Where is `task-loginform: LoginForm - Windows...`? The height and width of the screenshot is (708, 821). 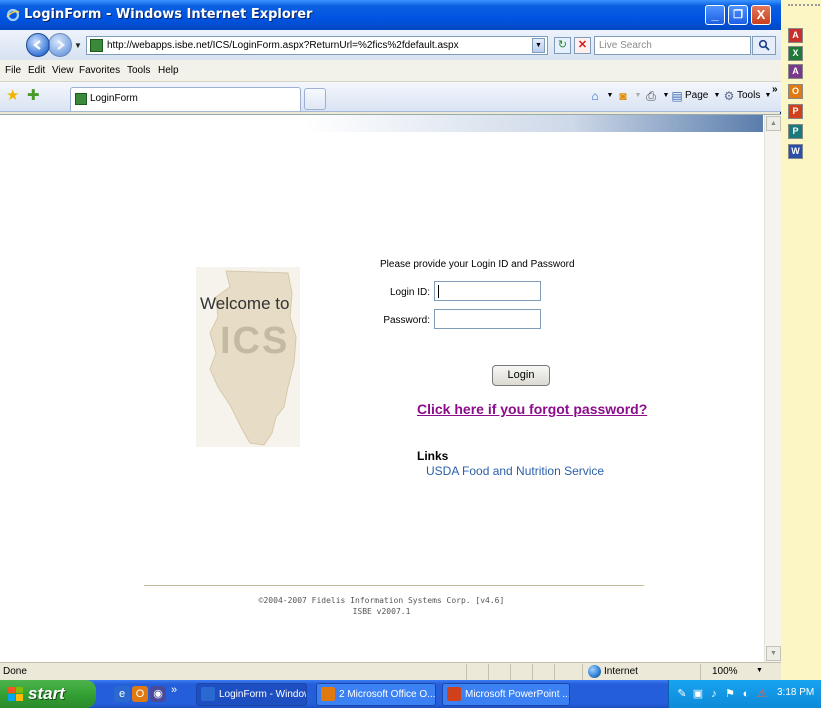
task-loginform: LoginForm - Windows... is located at coordinates (251, 694).